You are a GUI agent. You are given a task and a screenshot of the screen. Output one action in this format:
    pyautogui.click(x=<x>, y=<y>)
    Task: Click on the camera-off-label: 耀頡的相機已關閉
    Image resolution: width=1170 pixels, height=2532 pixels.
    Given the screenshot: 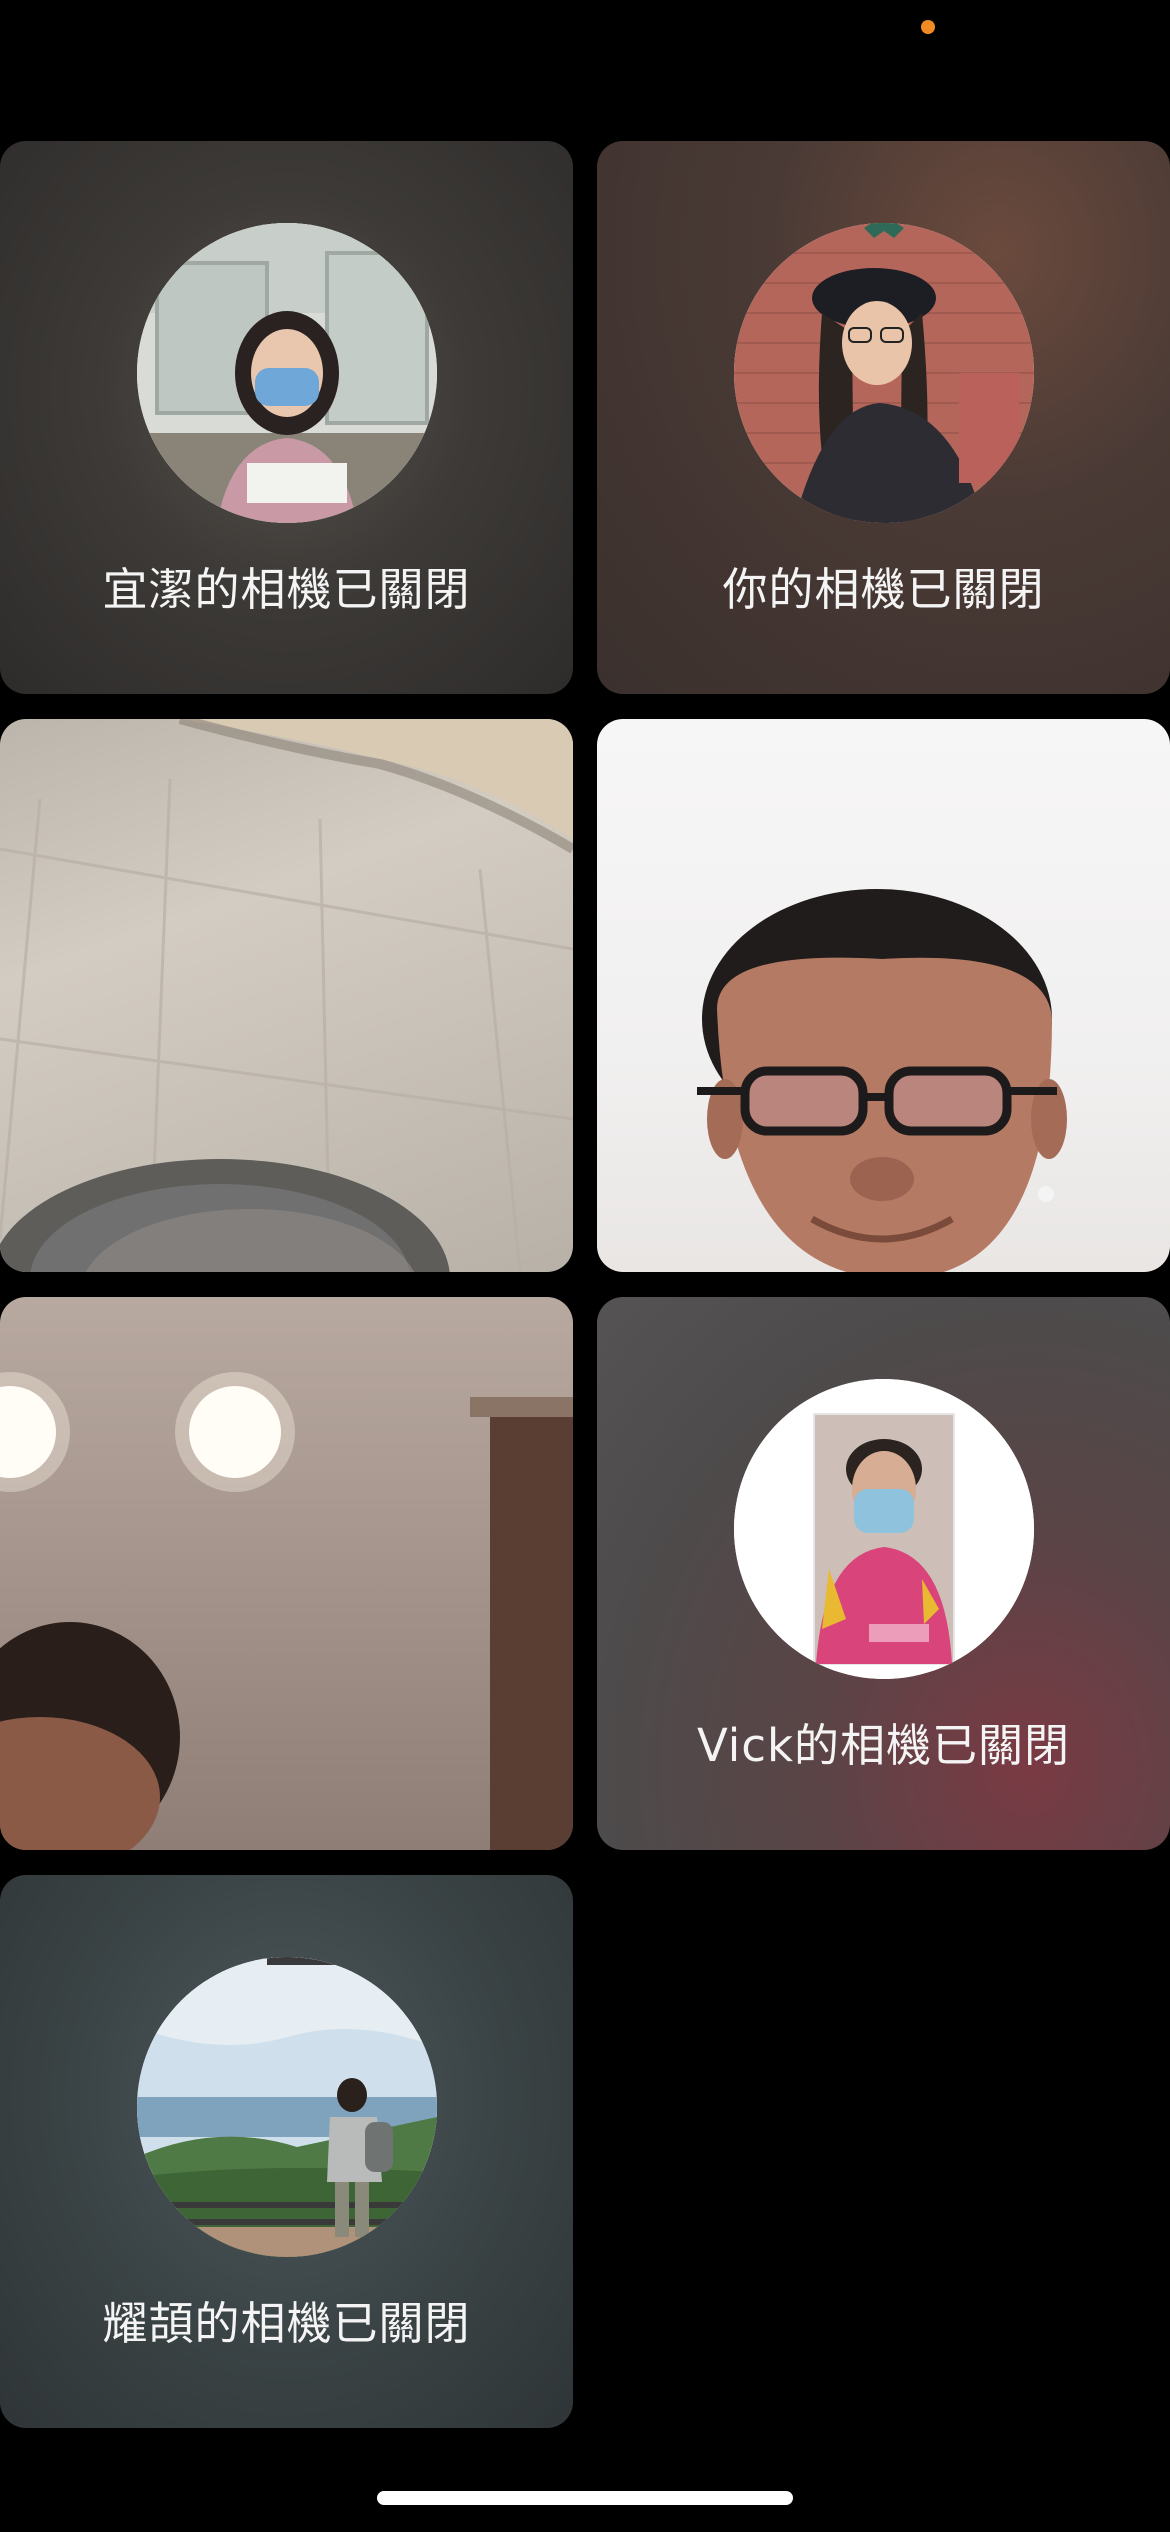 What is the action you would take?
    pyautogui.click(x=286, y=2323)
    